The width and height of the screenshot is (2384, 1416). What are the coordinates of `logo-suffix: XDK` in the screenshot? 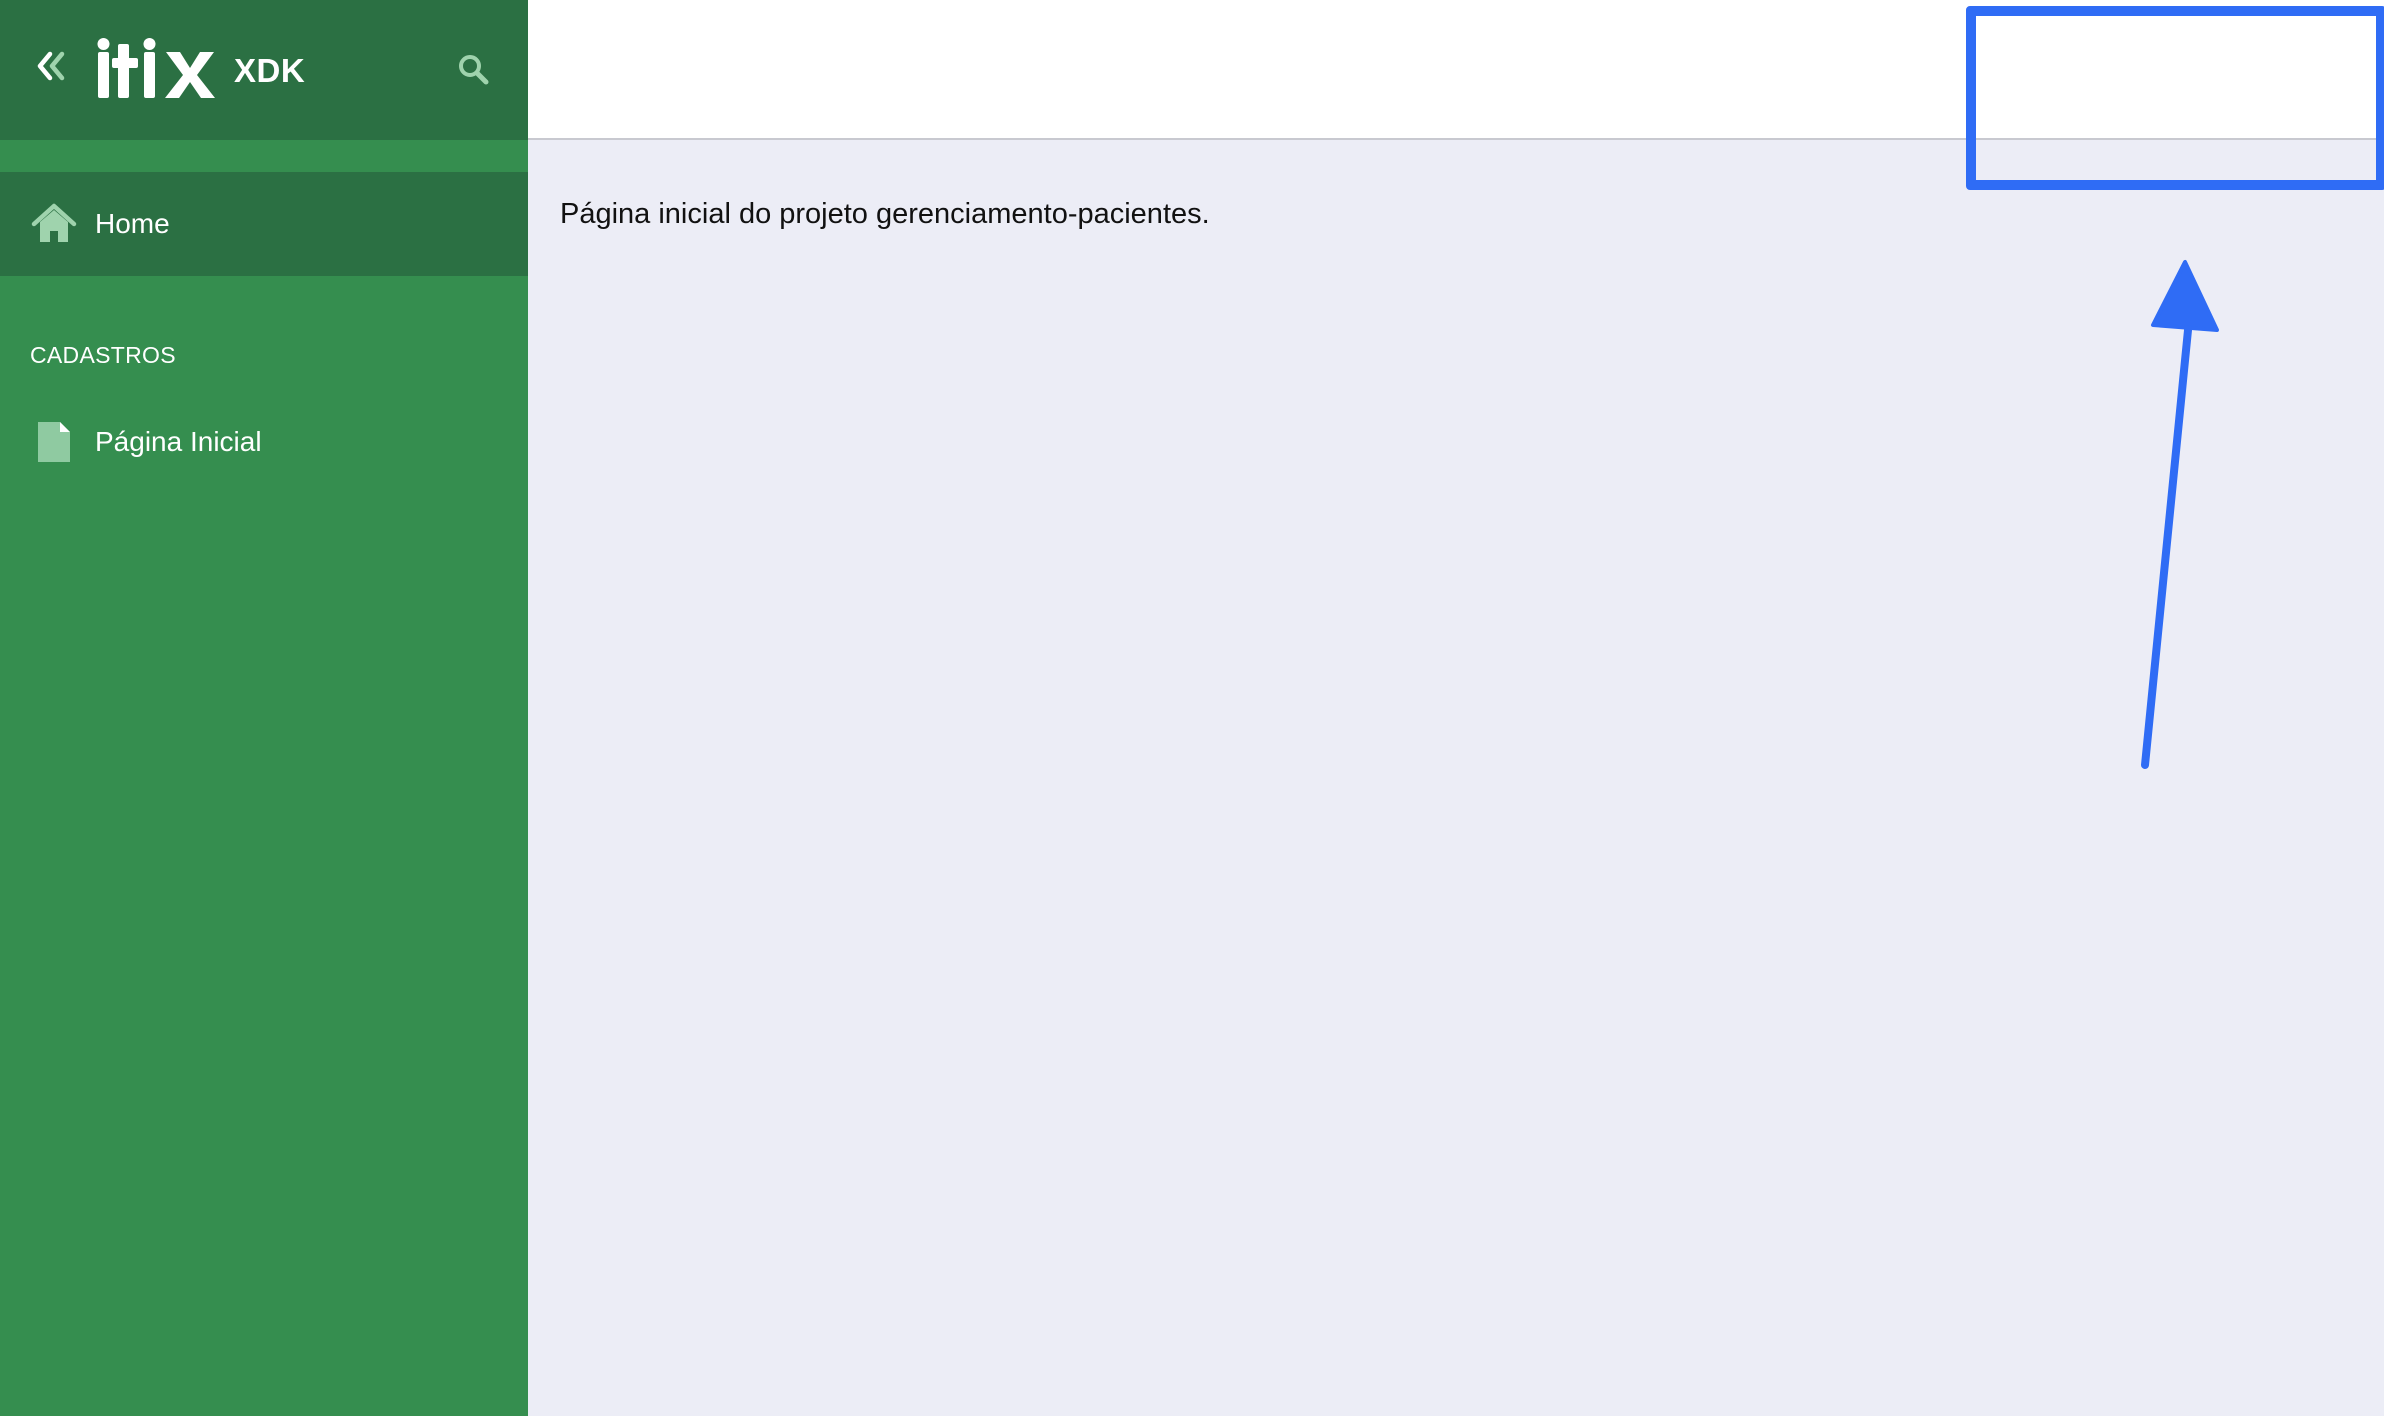 It's located at (270, 70).